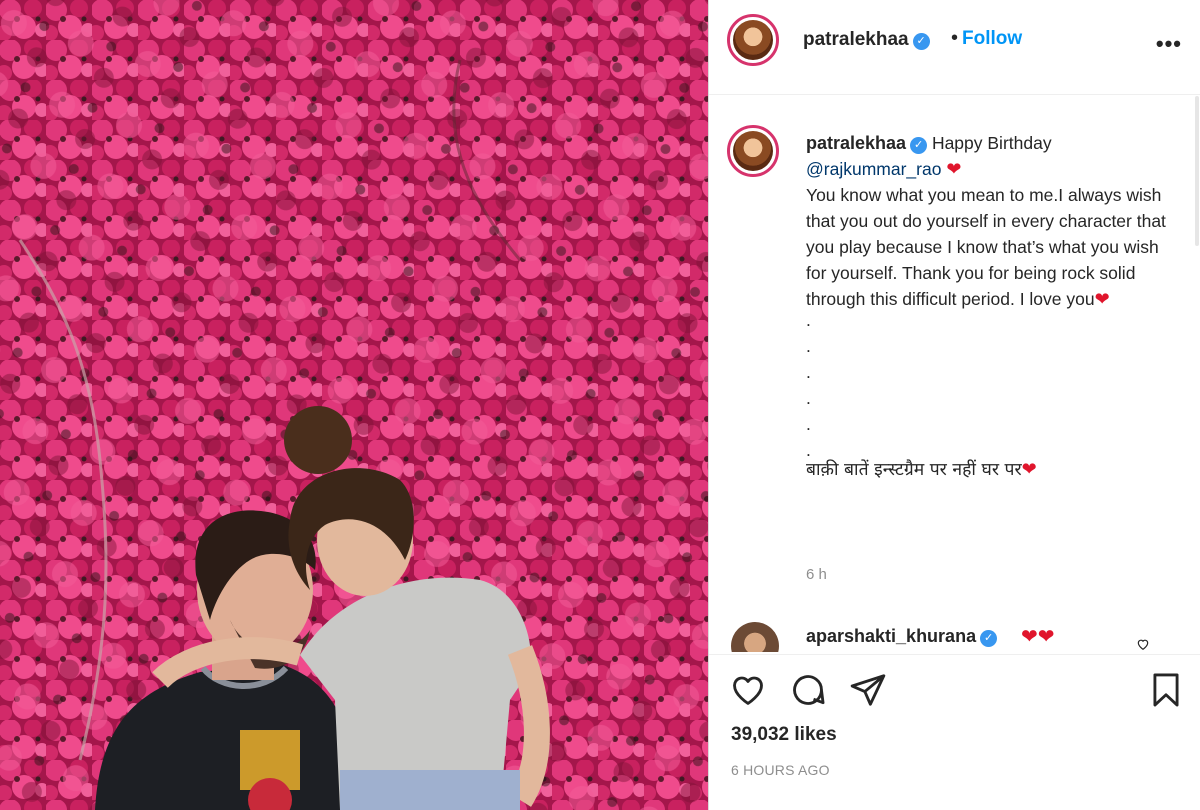  Describe the element at coordinates (954, 732) in the screenshot. I see `action-bar: 39,032 likes 6 HOURS AGO` at that location.